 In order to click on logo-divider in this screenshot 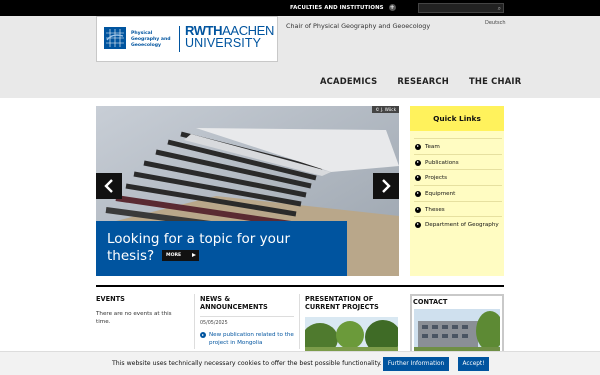, I will do `click(179, 39)`.